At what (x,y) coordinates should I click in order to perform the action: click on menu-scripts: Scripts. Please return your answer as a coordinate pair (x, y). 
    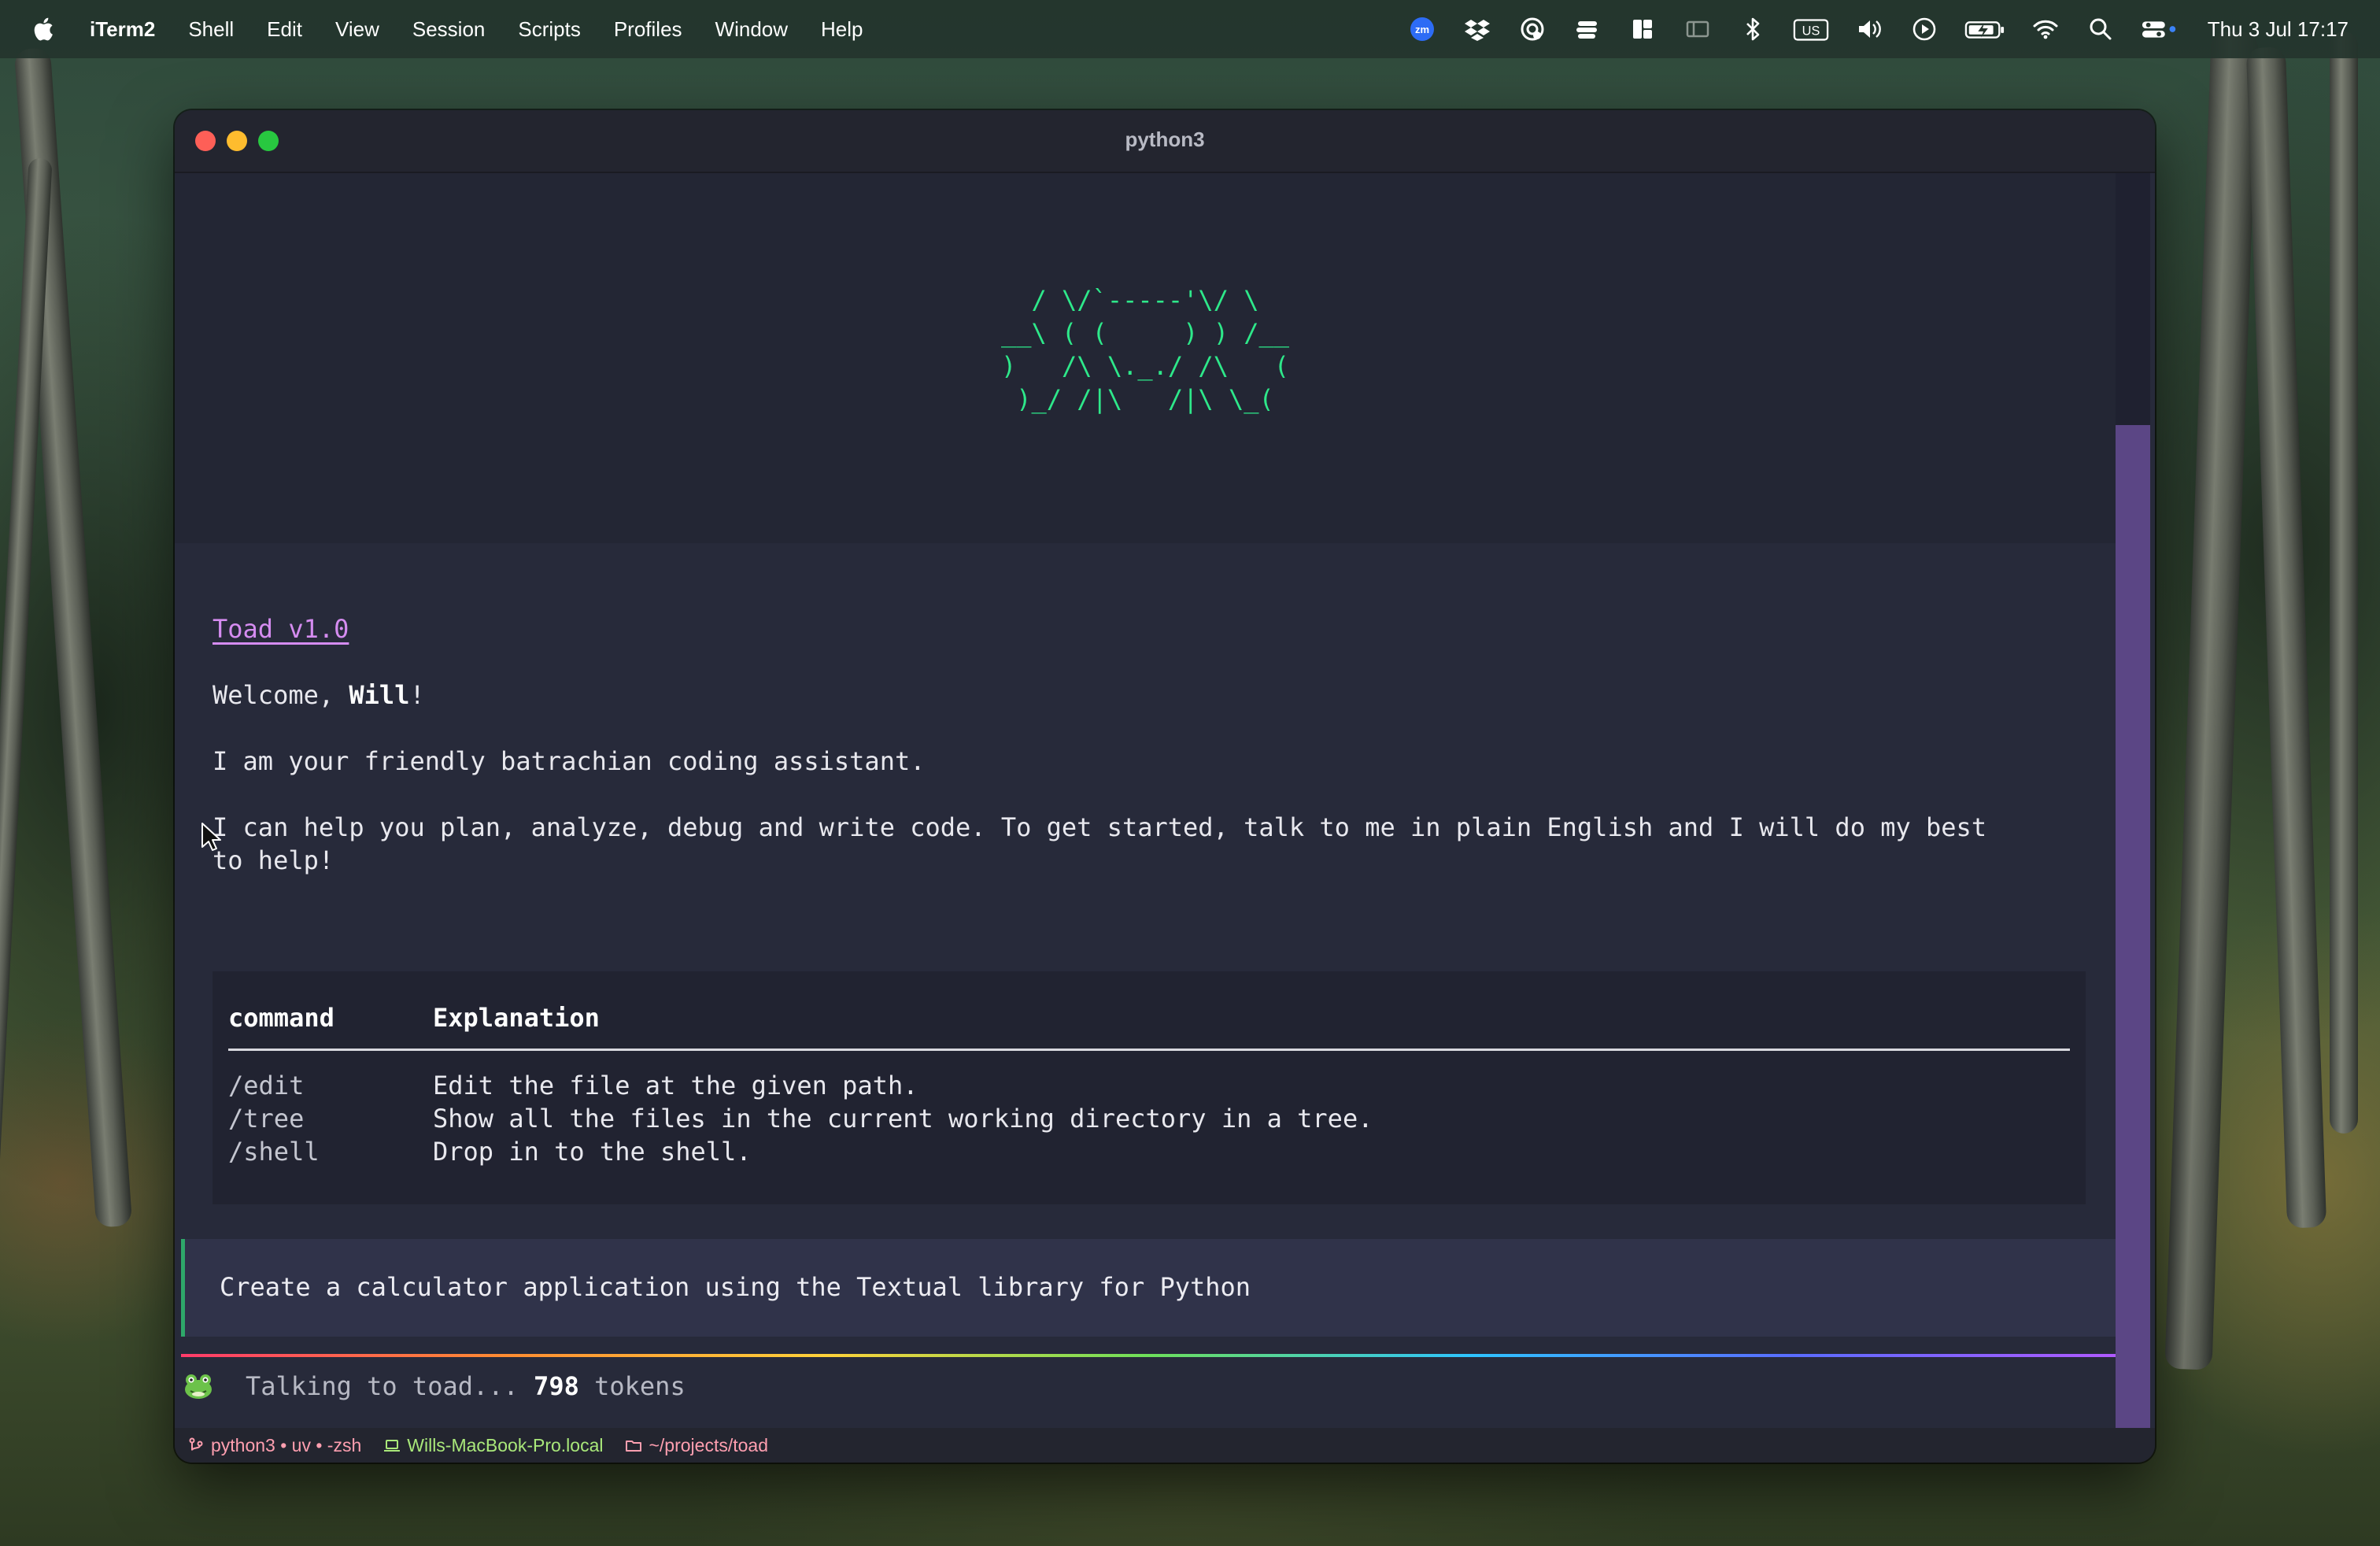
    Looking at the image, I should click on (549, 29).